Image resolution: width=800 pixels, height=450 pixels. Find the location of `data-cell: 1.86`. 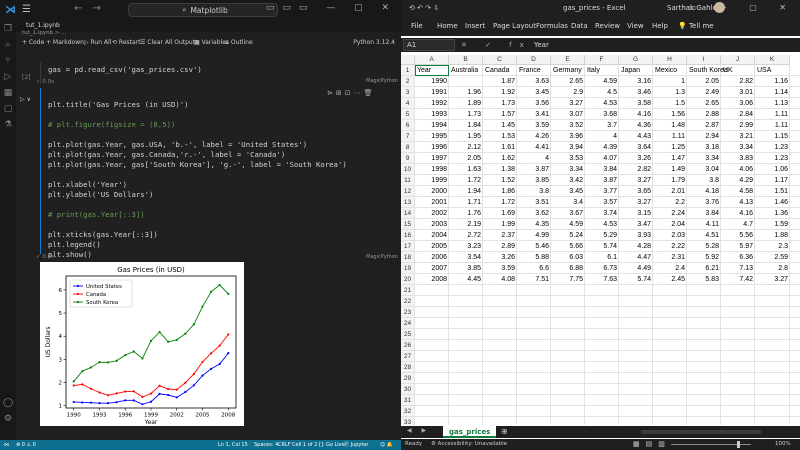

data-cell: 1.86 is located at coordinates (499, 191).